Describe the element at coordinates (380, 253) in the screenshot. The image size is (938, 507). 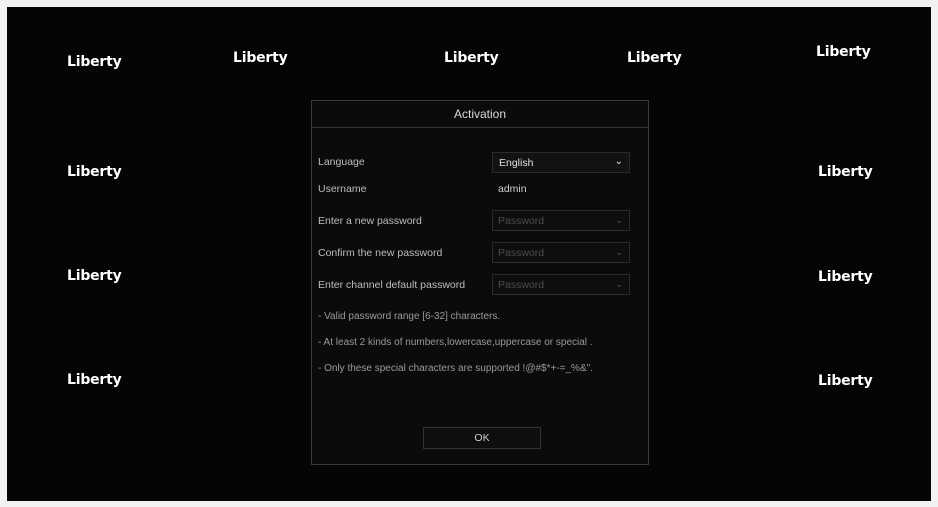
I see `confirm-password-label: Confirm the new password` at that location.